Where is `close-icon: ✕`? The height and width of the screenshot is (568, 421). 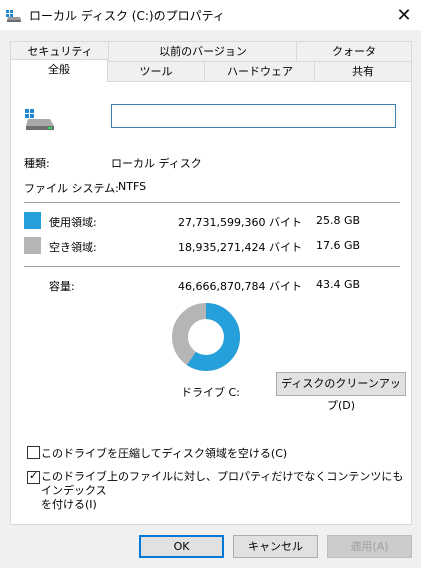 close-icon: ✕ is located at coordinates (404, 15).